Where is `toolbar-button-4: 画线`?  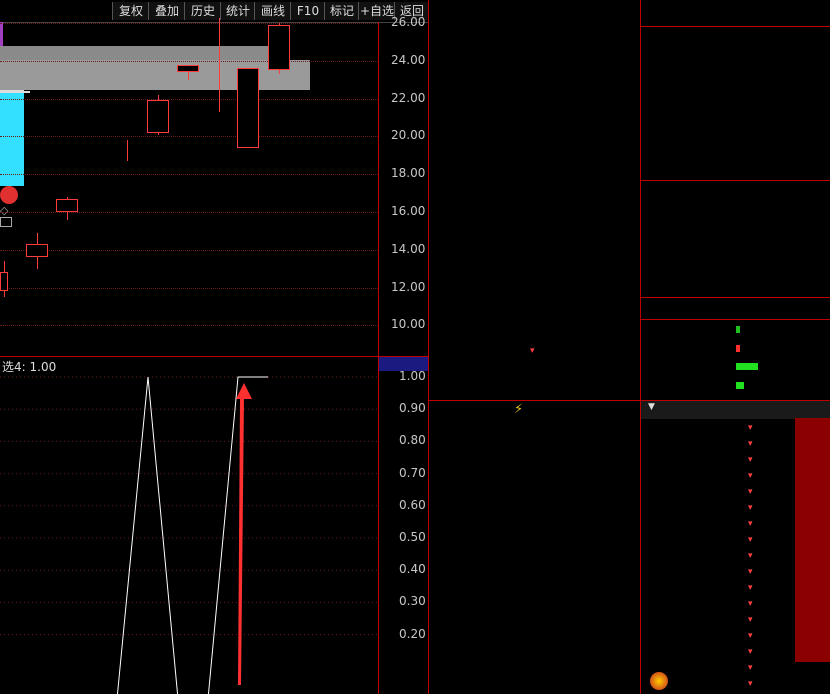 toolbar-button-4: 画线 is located at coordinates (272, 11).